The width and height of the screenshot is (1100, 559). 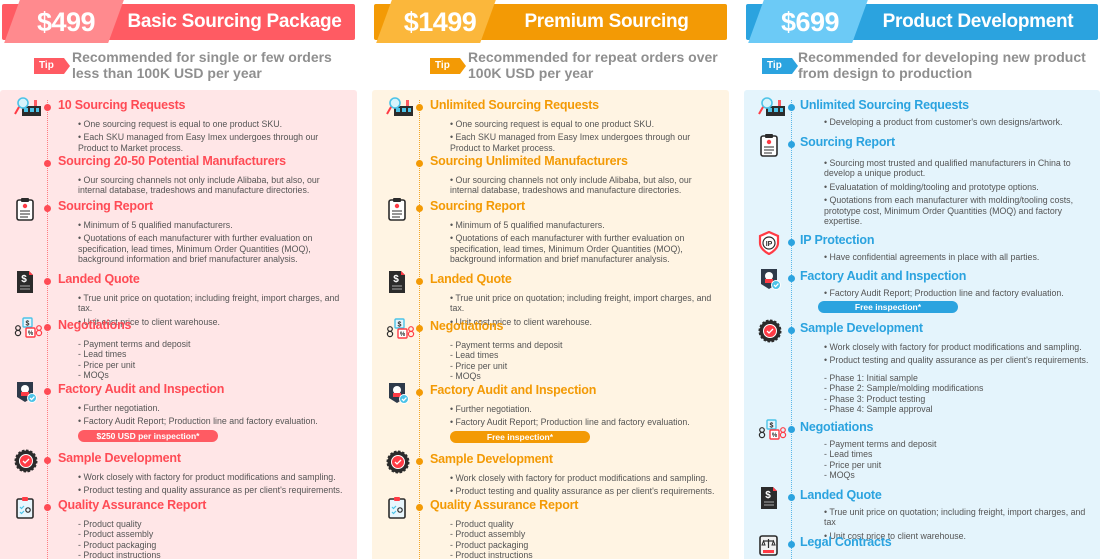 I want to click on package-price: $499, so click(x=66, y=22).